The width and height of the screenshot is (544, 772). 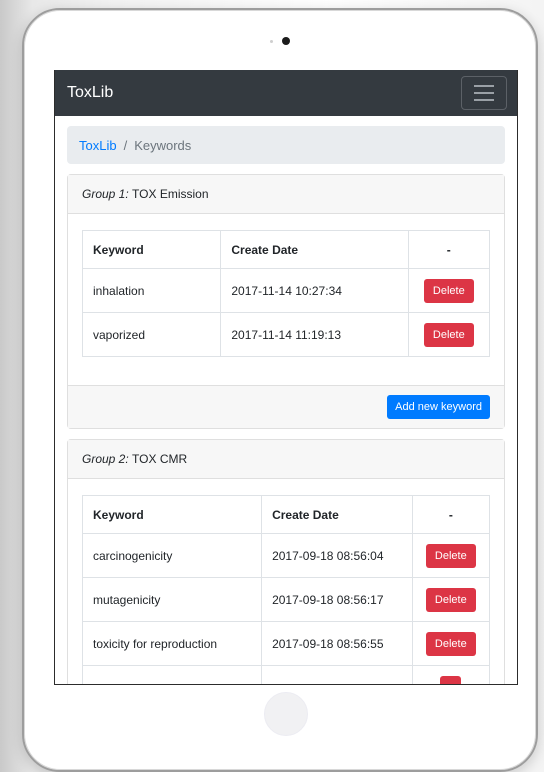 What do you see at coordinates (337, 599) in the screenshot?
I see `date-cell: 2017-09-18 08:56:17` at bounding box center [337, 599].